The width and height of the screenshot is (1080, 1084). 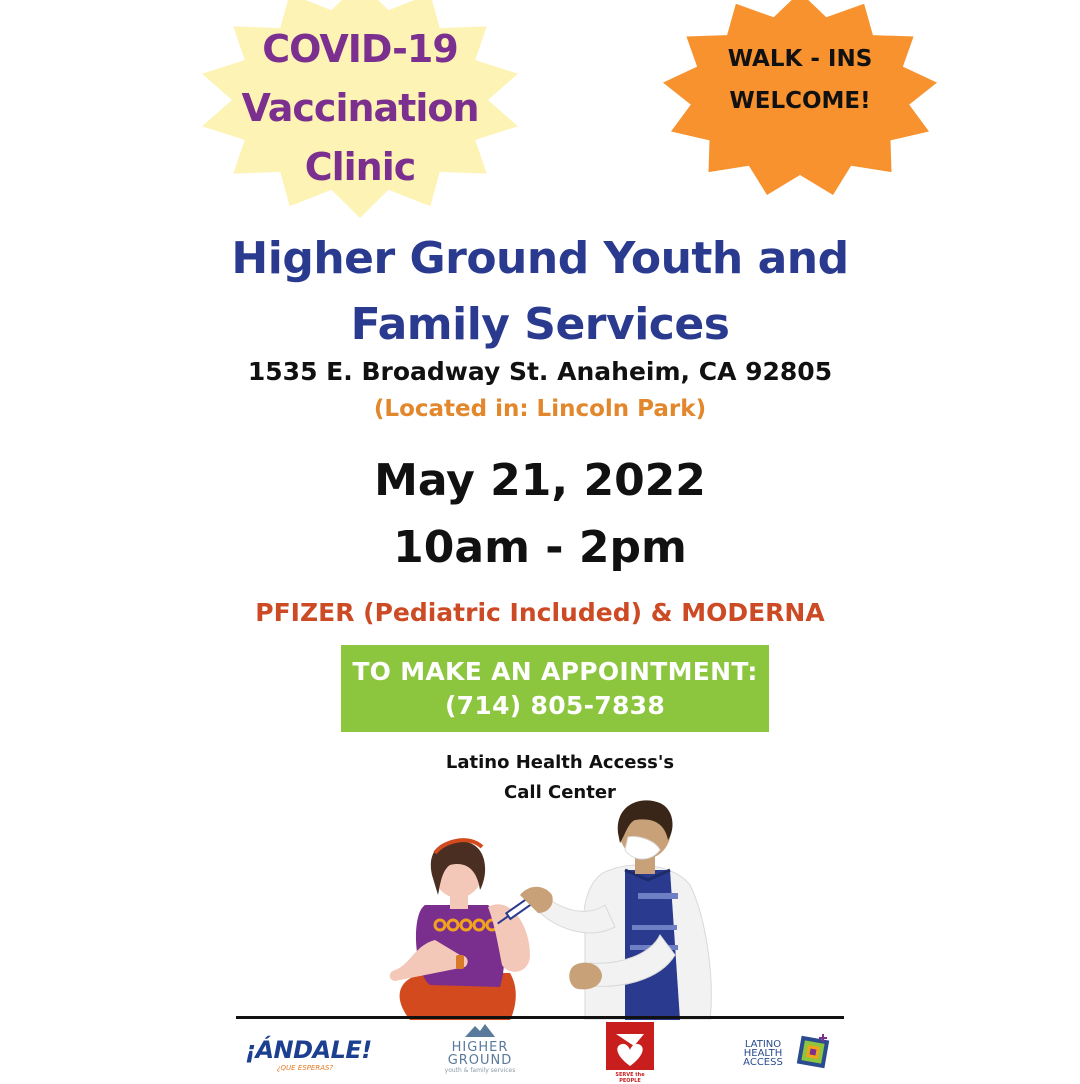 What do you see at coordinates (360, 49) in the screenshot?
I see `clinic-title-line-1: COVID-19` at bounding box center [360, 49].